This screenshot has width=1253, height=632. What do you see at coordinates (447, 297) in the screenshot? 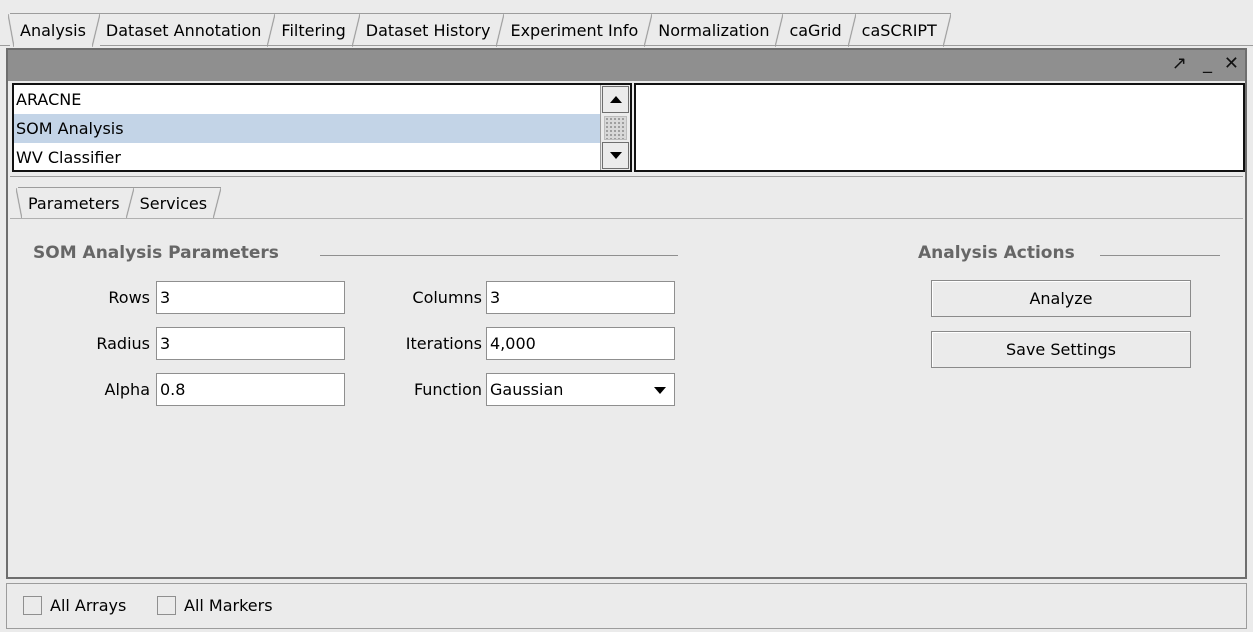
I see `columns-label: Columns` at bounding box center [447, 297].